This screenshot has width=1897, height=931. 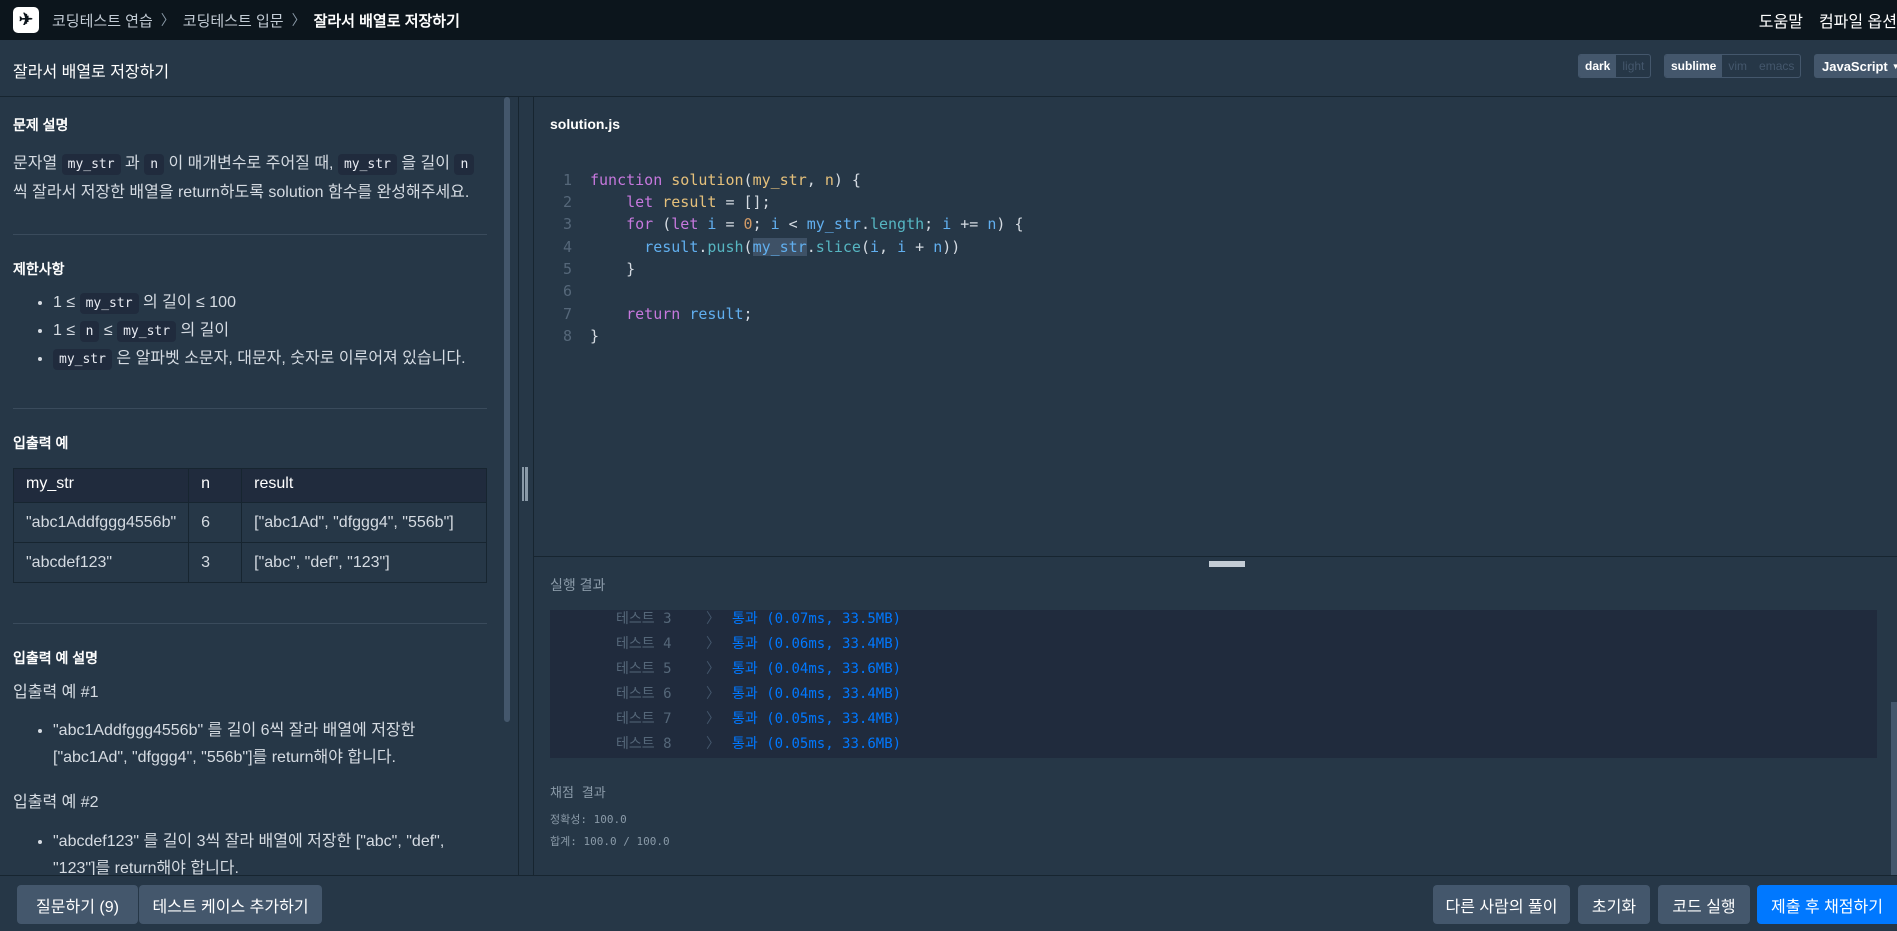 I want to click on panel-resize-handle, so click(x=526, y=486).